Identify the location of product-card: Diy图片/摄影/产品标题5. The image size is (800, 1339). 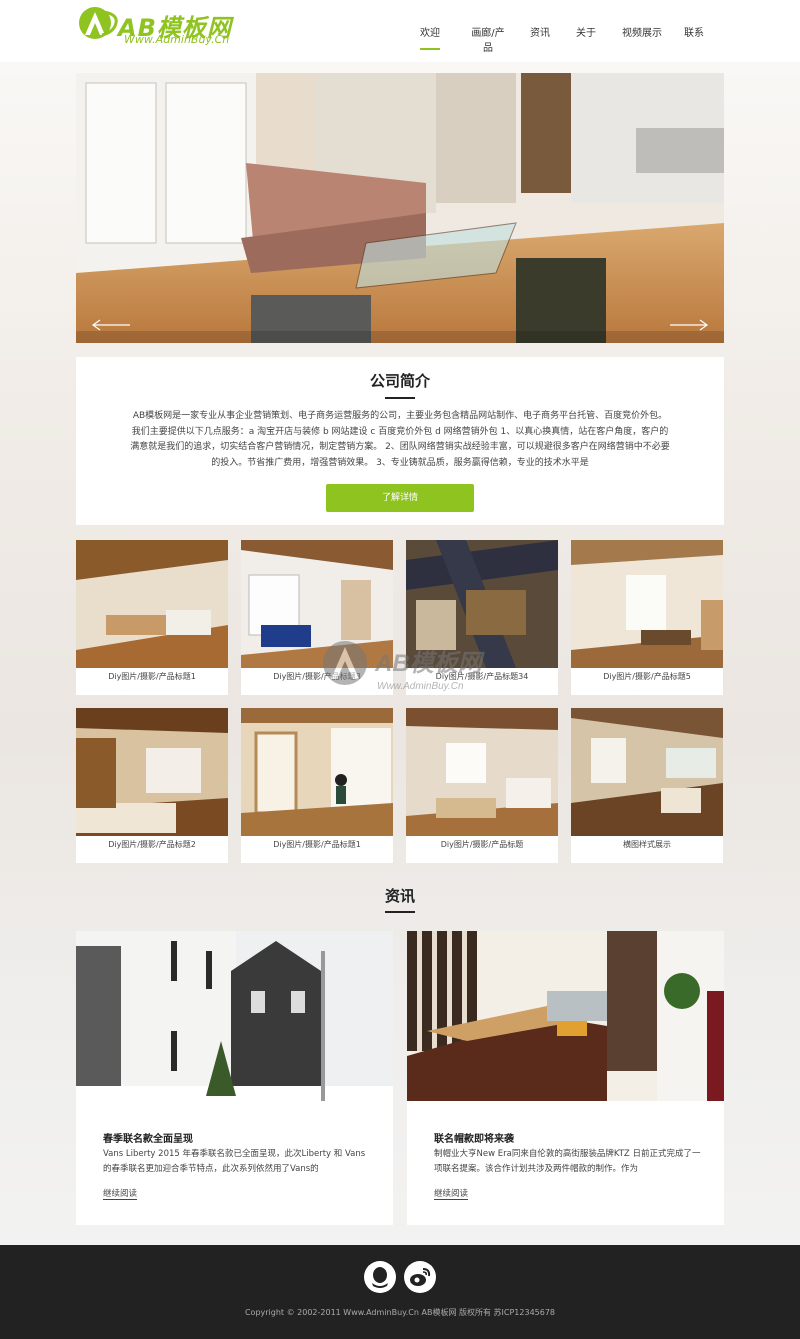
(647, 617).